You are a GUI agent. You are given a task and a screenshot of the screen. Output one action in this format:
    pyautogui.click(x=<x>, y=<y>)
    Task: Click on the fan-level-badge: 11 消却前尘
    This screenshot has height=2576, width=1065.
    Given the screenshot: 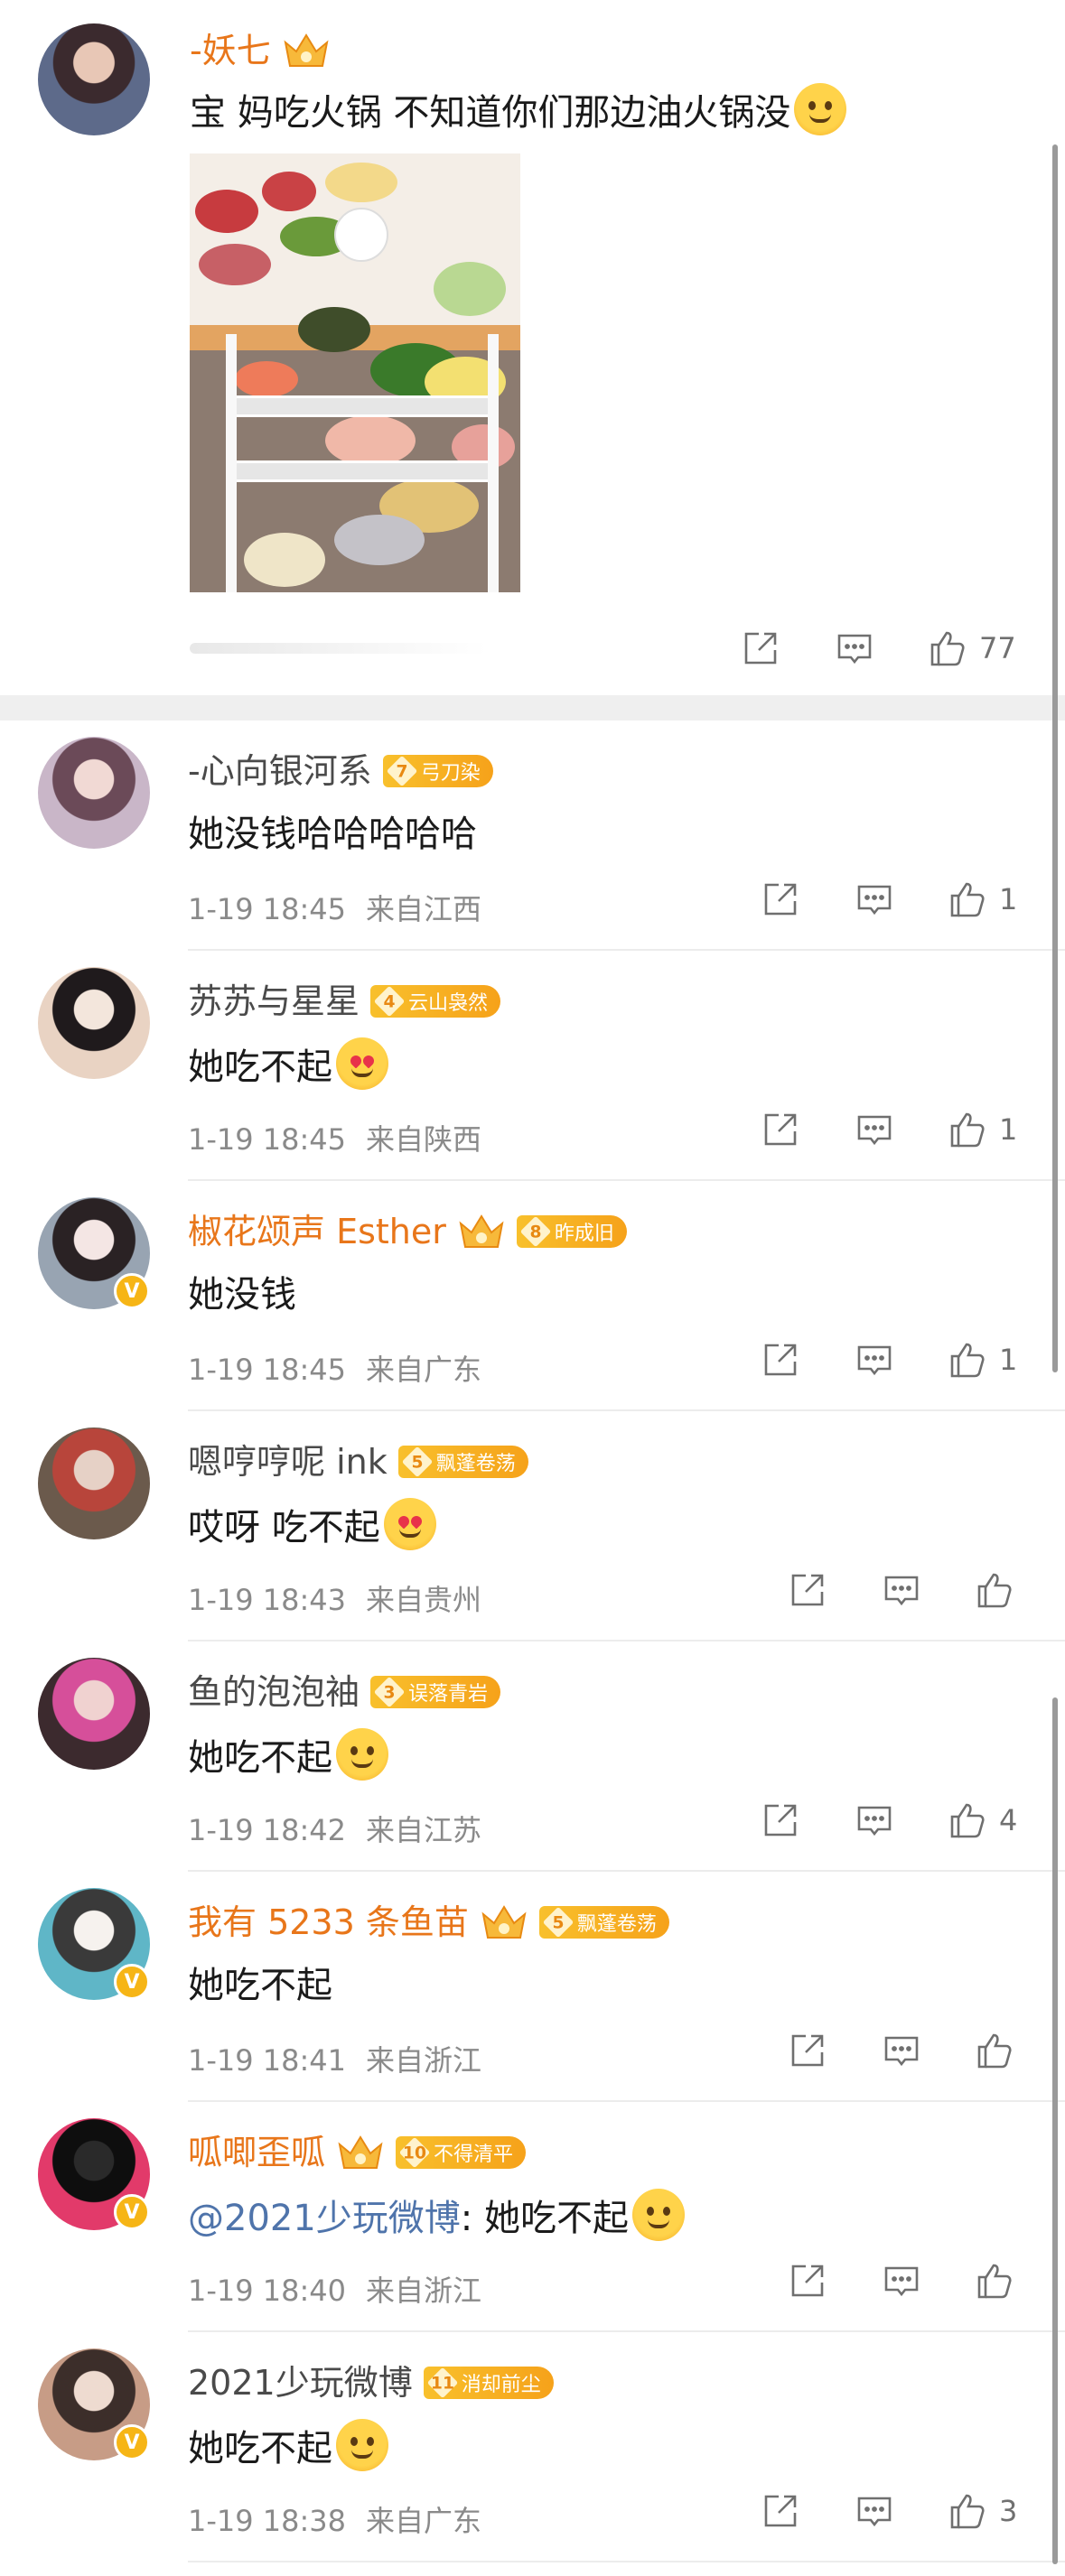 What is the action you would take?
    pyautogui.click(x=489, y=2383)
    